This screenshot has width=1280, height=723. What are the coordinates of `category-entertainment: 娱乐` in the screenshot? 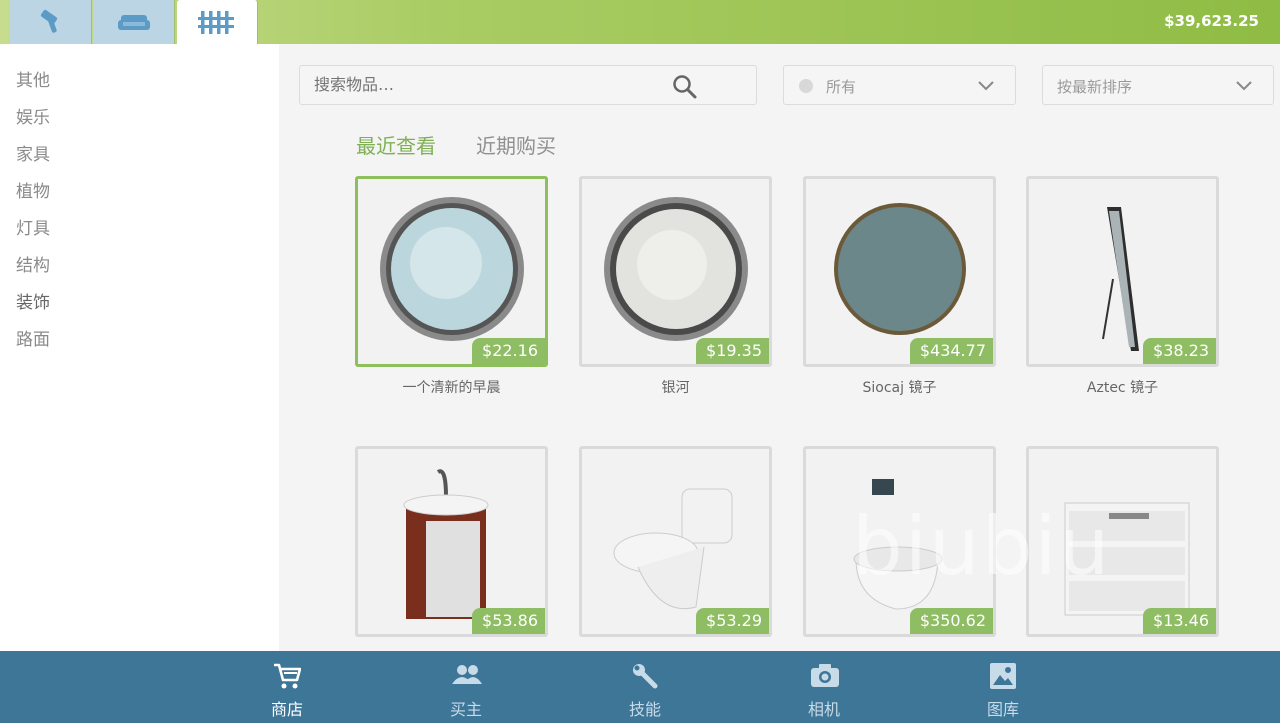 It's located at (33, 115).